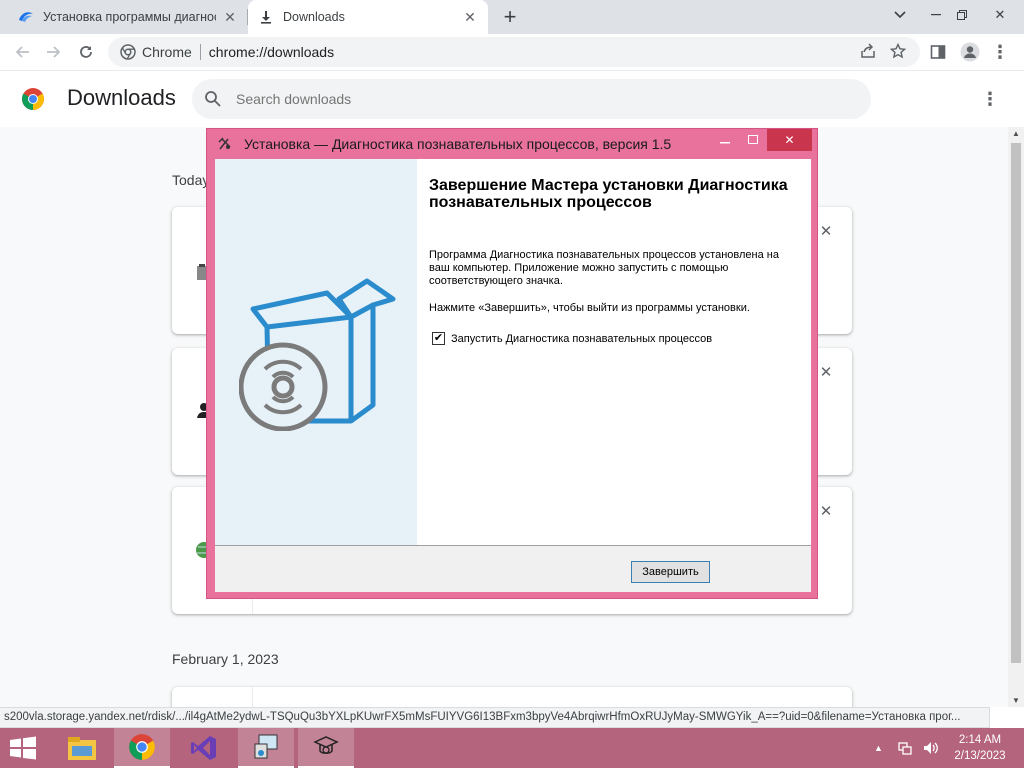 This screenshot has height=768, width=1024. Describe the element at coordinates (23, 748) in the screenshot. I see `windows-start-icon` at that location.